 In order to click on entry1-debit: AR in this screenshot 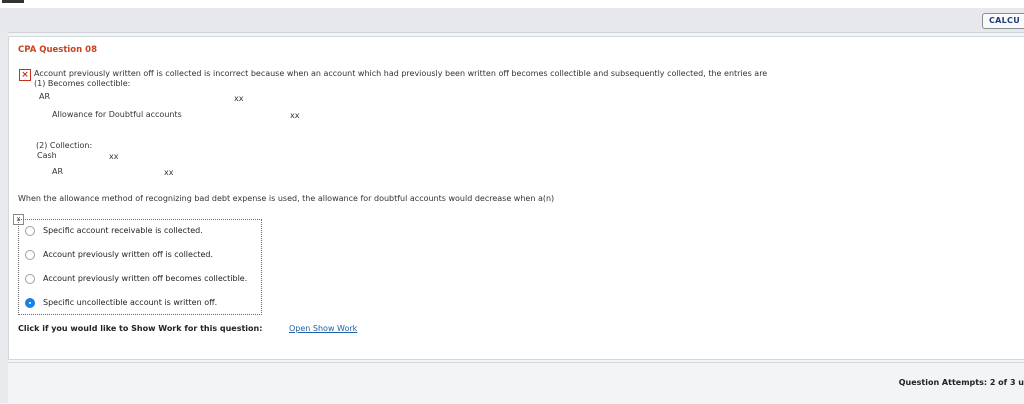, I will do `click(45, 96)`.